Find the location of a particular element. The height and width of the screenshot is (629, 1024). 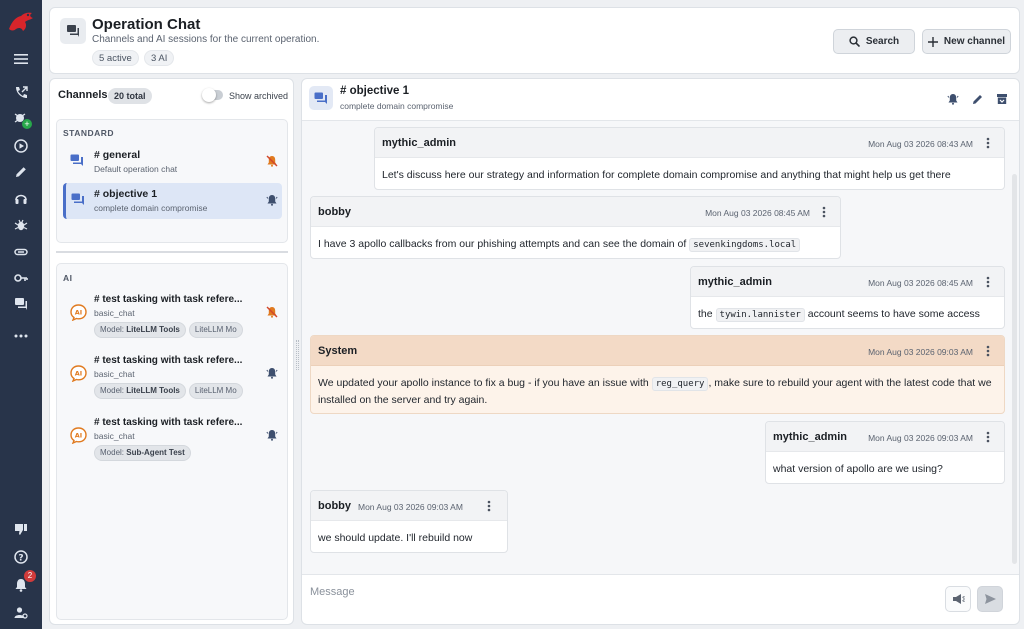

channel-item-objective-1: # objective 1 complete domain compromise is located at coordinates (172, 201).